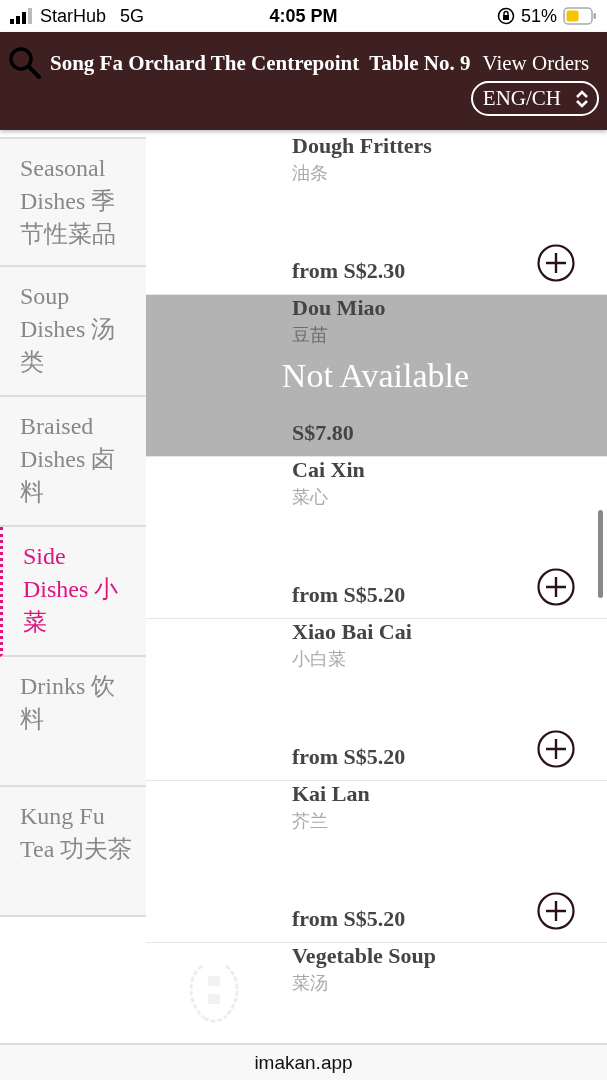 This screenshot has width=607, height=1080. What do you see at coordinates (339, 308) in the screenshot?
I see `dish-name: Dou Miao` at bounding box center [339, 308].